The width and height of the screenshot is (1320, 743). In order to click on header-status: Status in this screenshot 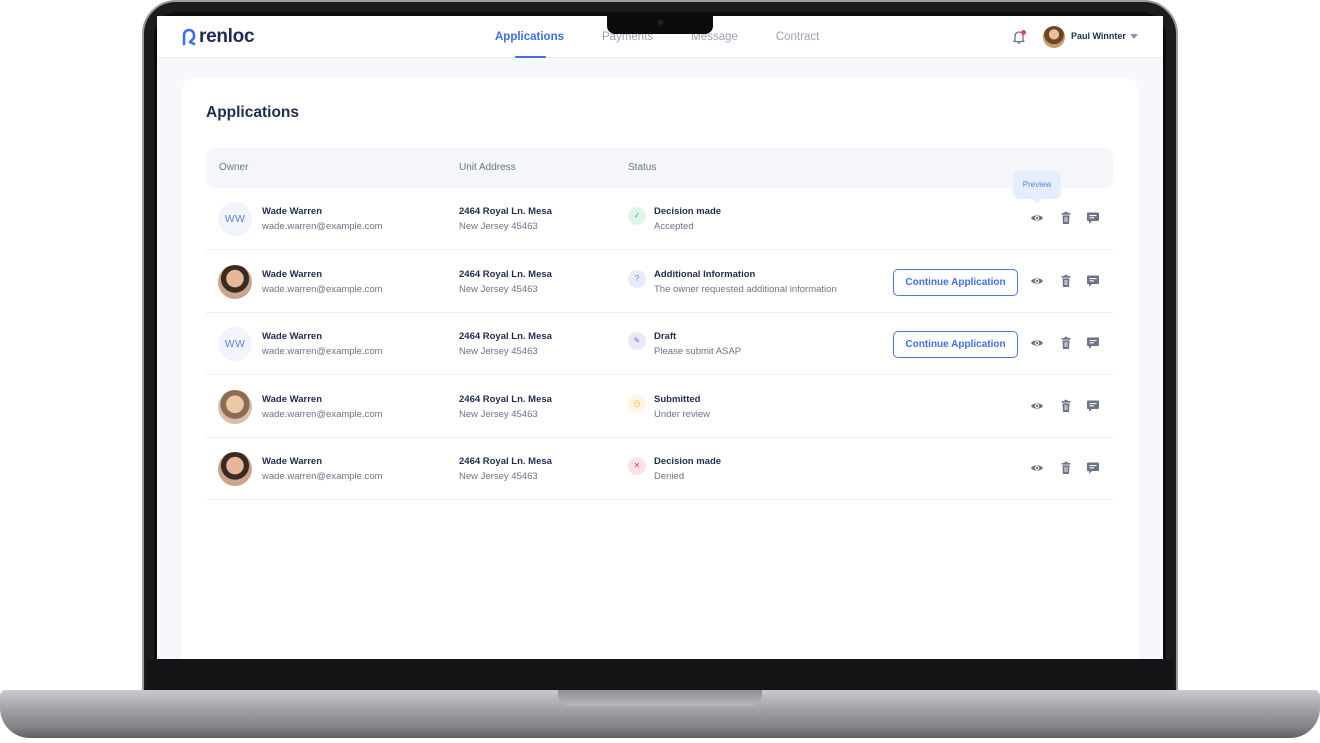, I will do `click(642, 167)`.